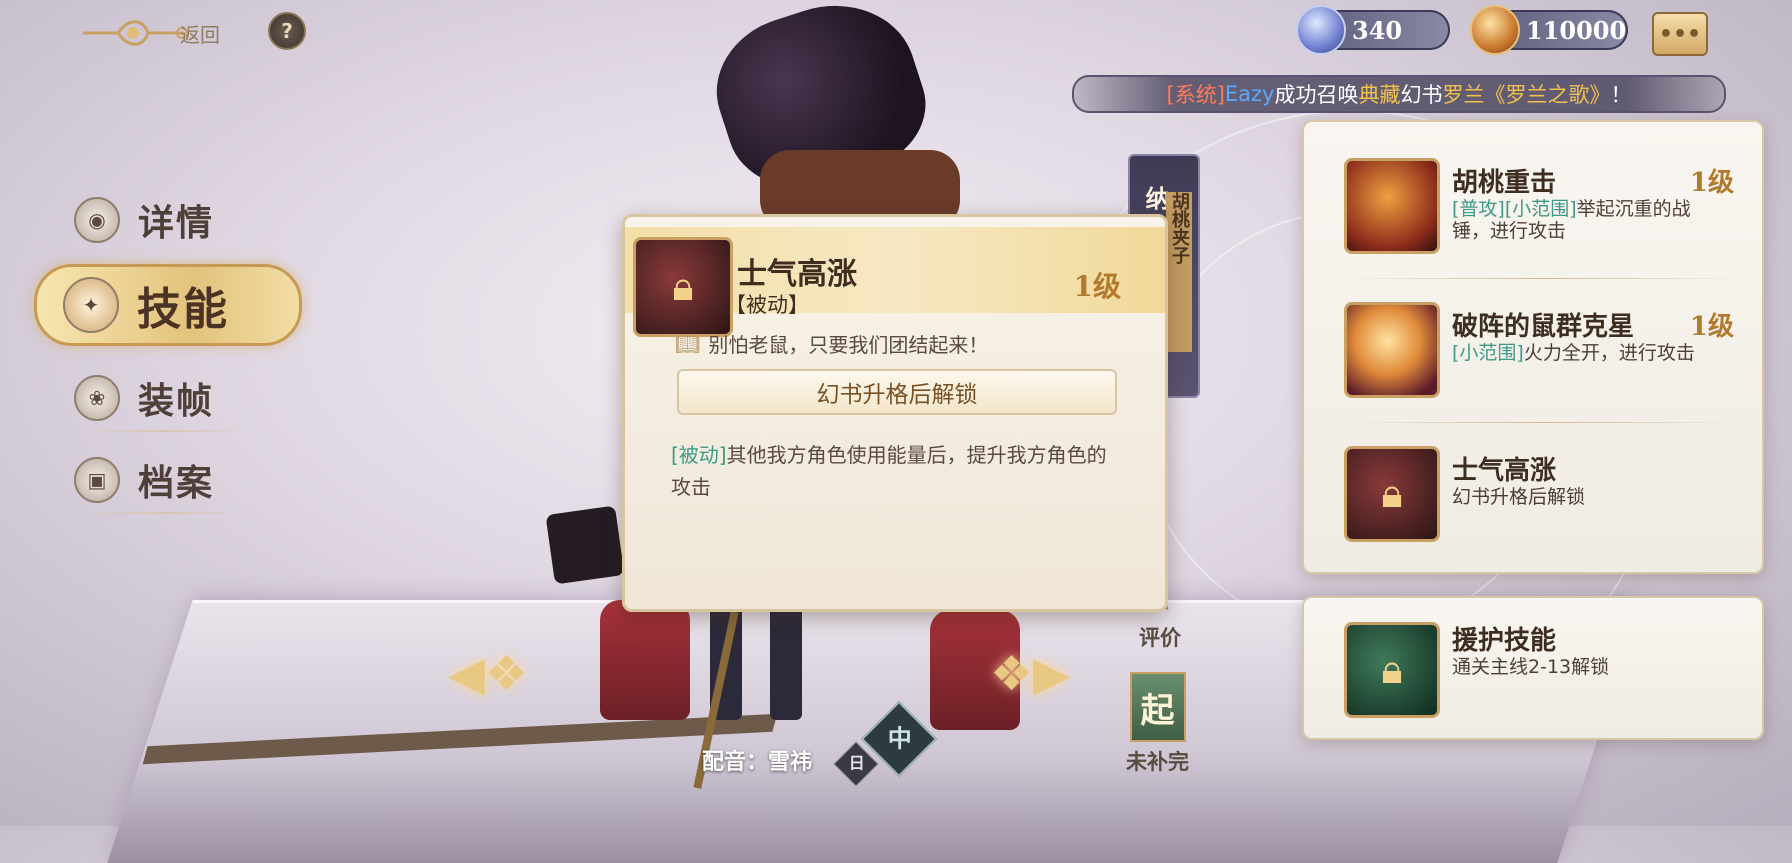 The height and width of the screenshot is (863, 1792). I want to click on popup-skill-icon: 🔒︎, so click(683, 287).